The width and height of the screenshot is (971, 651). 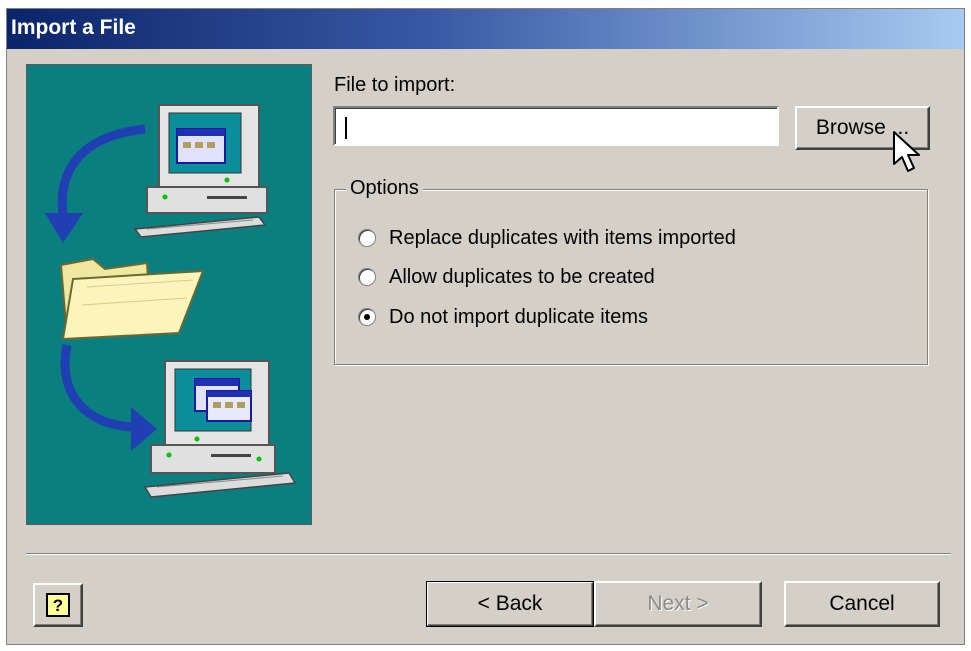 I want to click on radio-allow-duplicates: Allow duplicates to be created, so click(x=506, y=277).